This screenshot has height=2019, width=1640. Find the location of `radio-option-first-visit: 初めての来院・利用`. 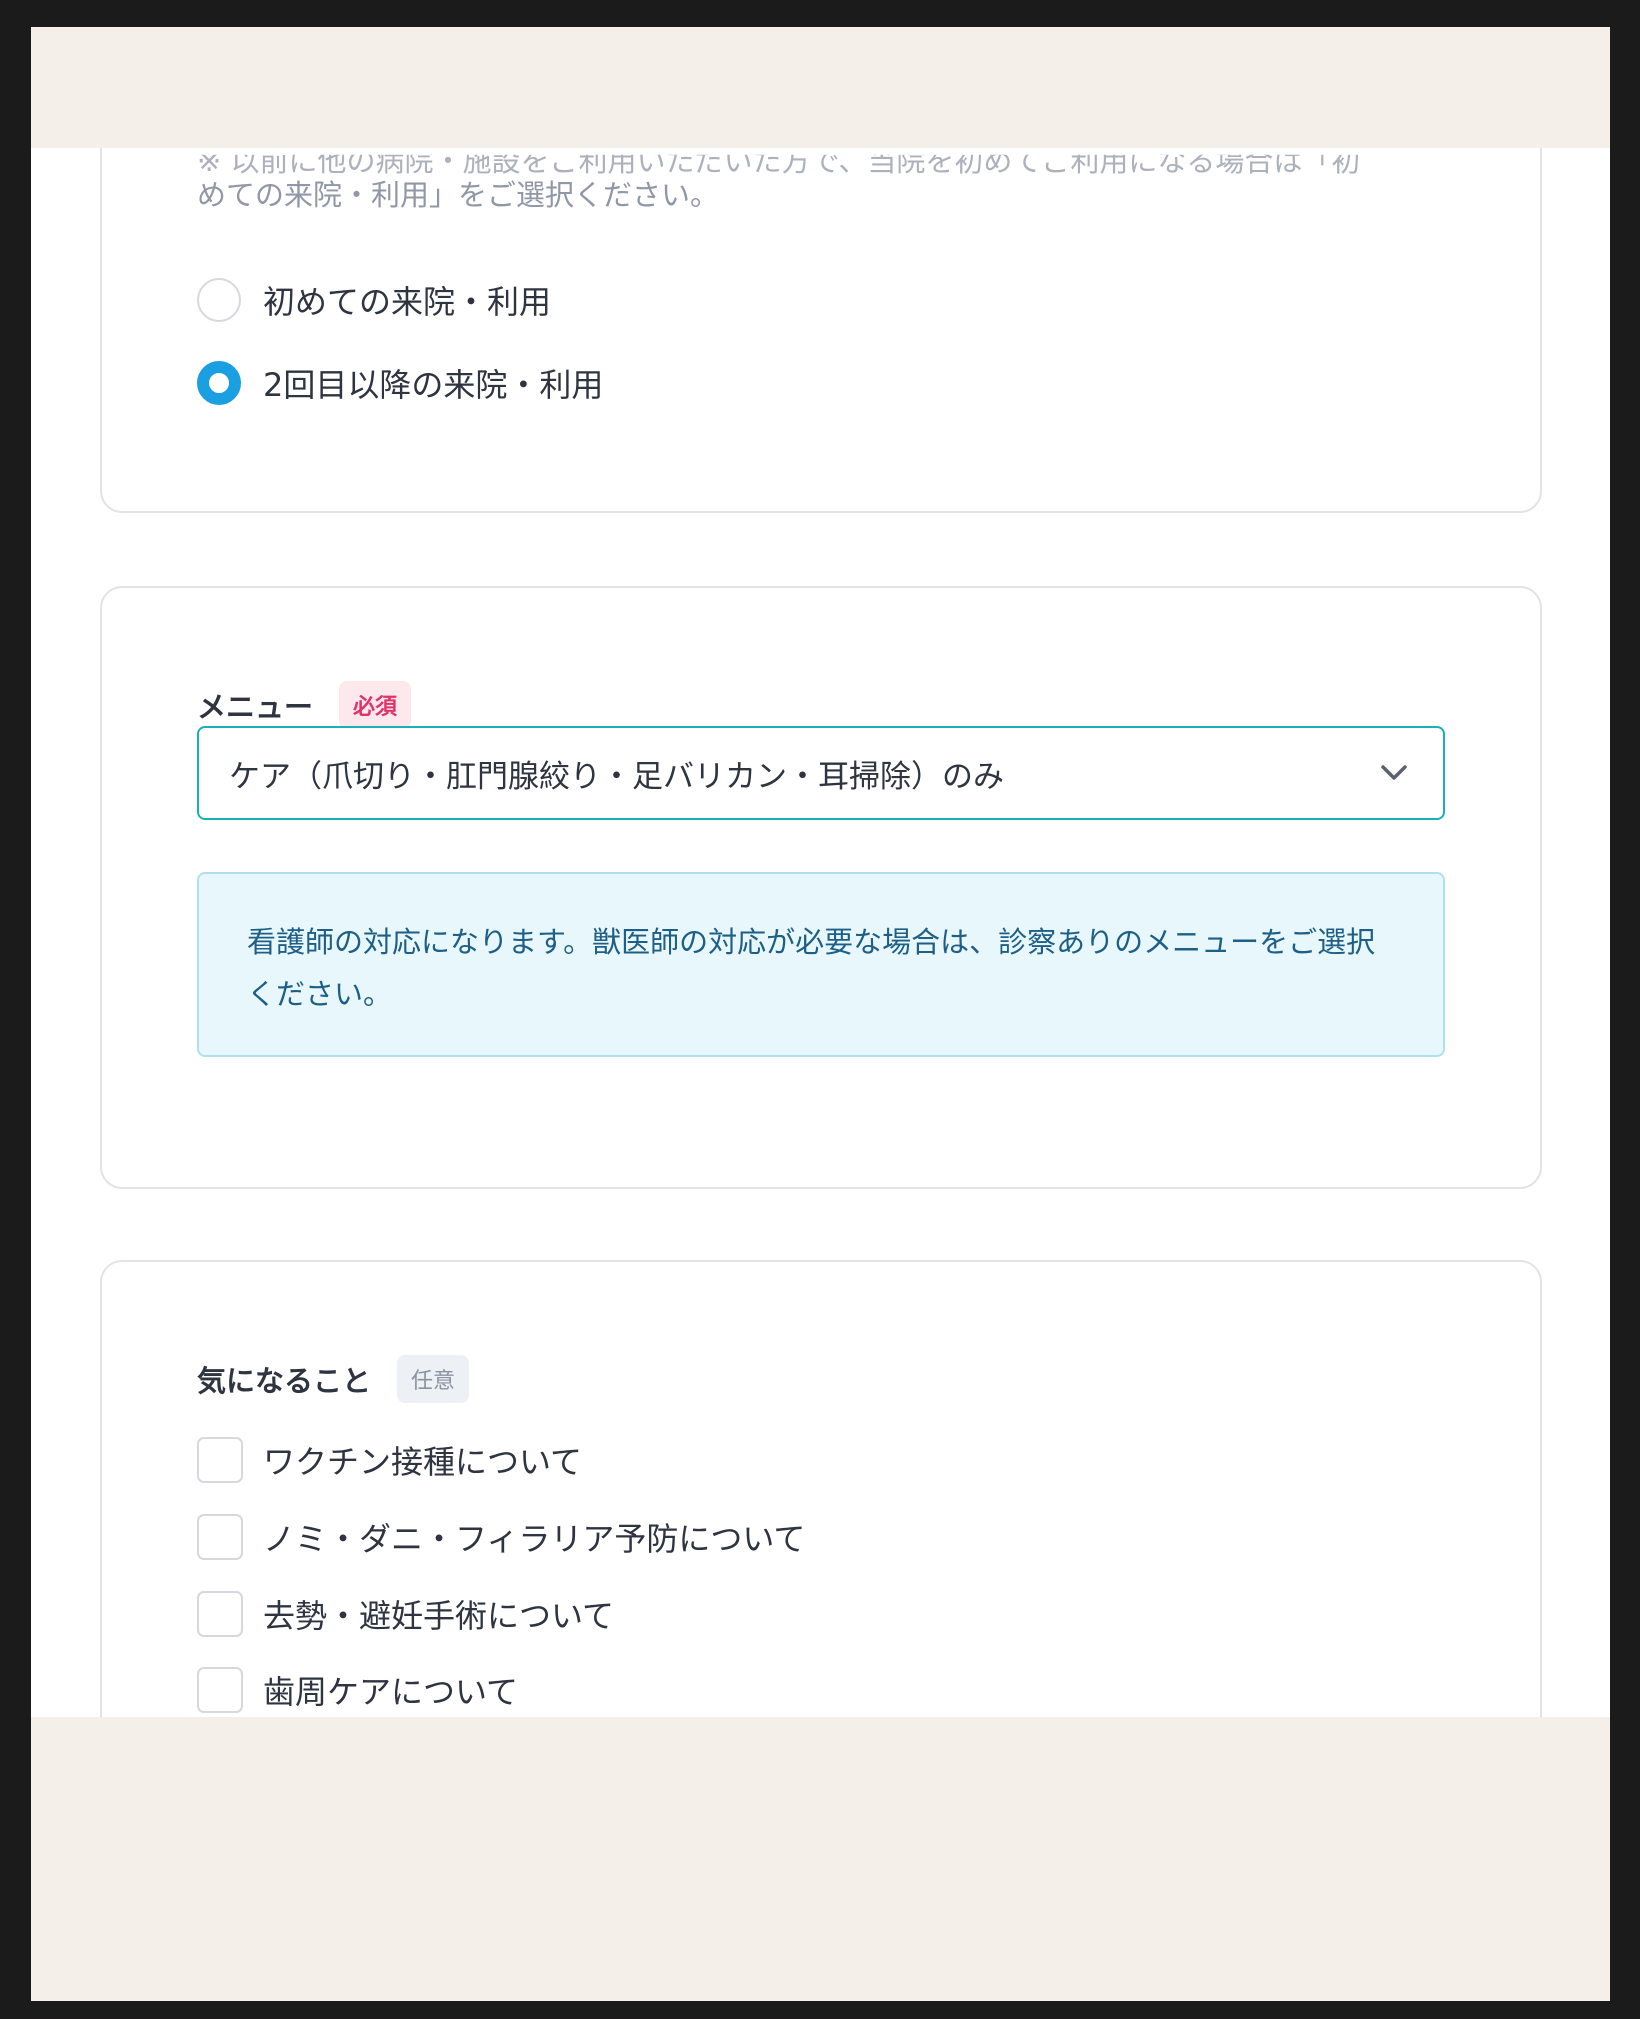

radio-option-first-visit: 初めての来院・利用 is located at coordinates (374, 300).